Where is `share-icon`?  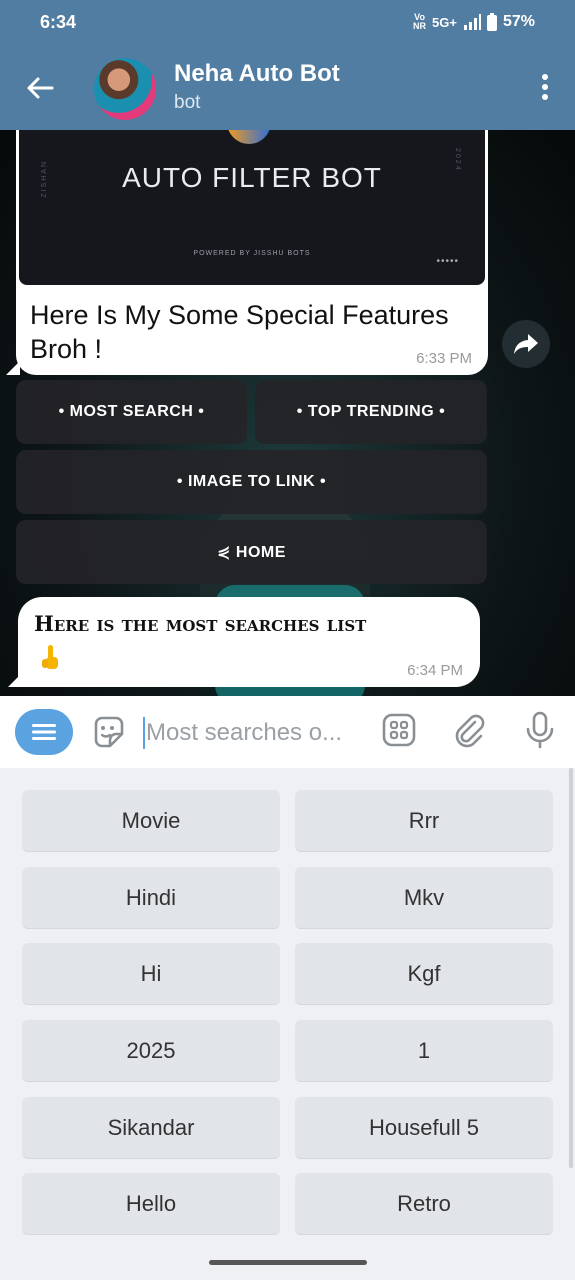
share-icon is located at coordinates (526, 344).